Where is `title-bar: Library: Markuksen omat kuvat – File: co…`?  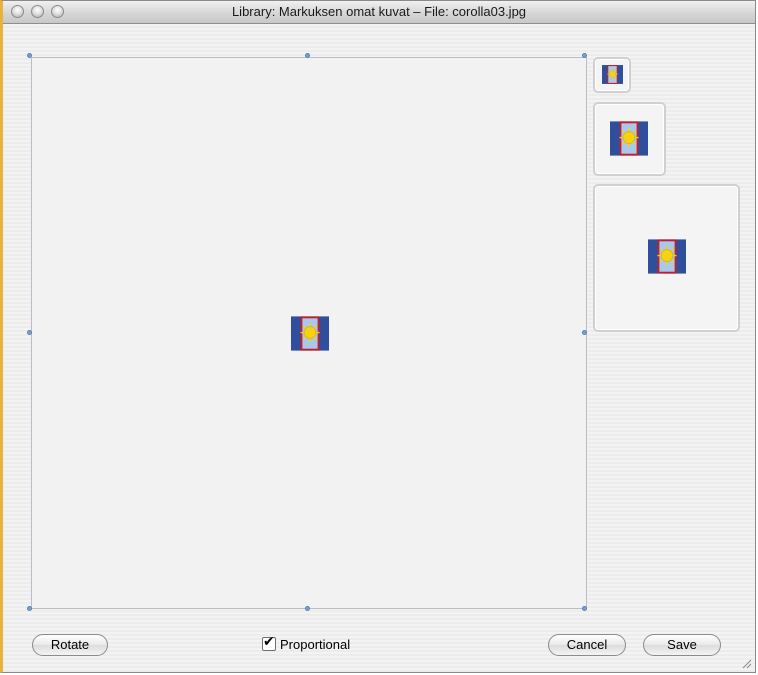 title-bar: Library: Markuksen omat kuvat – File: co… is located at coordinates (379, 12).